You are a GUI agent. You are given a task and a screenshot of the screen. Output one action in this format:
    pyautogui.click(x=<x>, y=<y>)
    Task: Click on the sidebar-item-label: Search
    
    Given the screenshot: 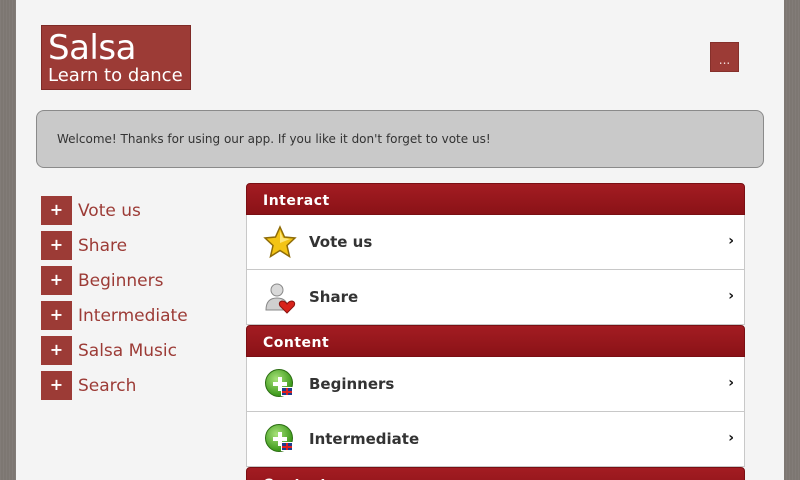 What is the action you would take?
    pyautogui.click(x=107, y=385)
    